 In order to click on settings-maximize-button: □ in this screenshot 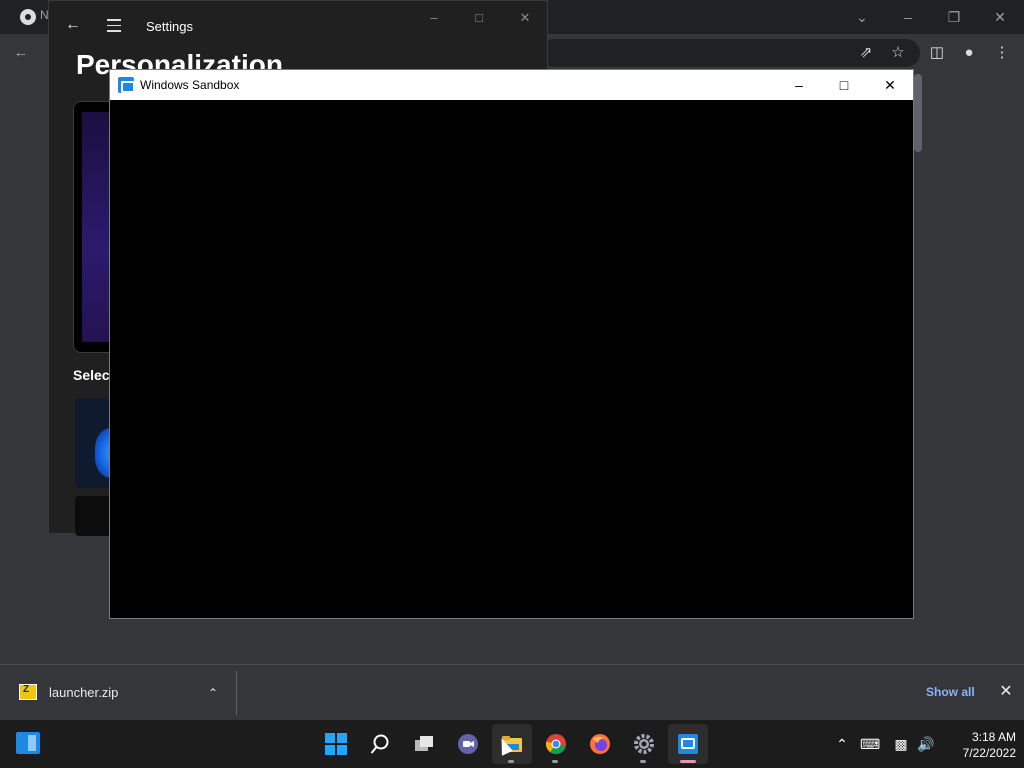, I will do `click(479, 18)`.